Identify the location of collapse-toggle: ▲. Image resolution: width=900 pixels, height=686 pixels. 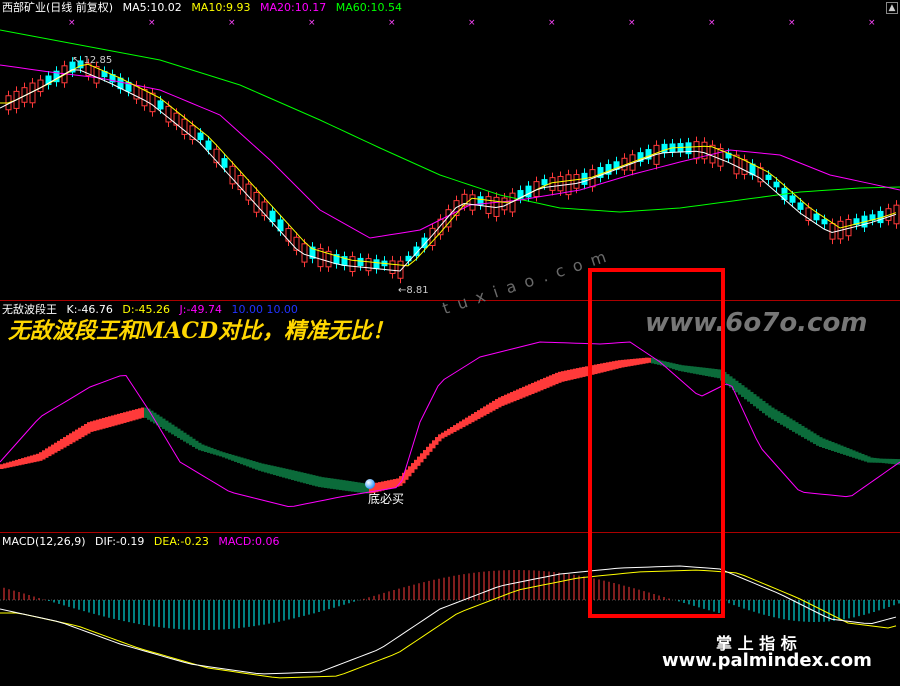
(892, 8).